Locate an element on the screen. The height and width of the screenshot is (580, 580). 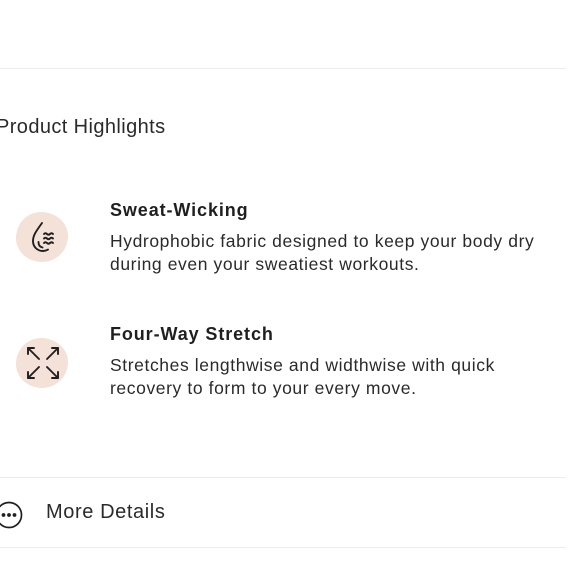
middle-divider is located at coordinates (283, 477).